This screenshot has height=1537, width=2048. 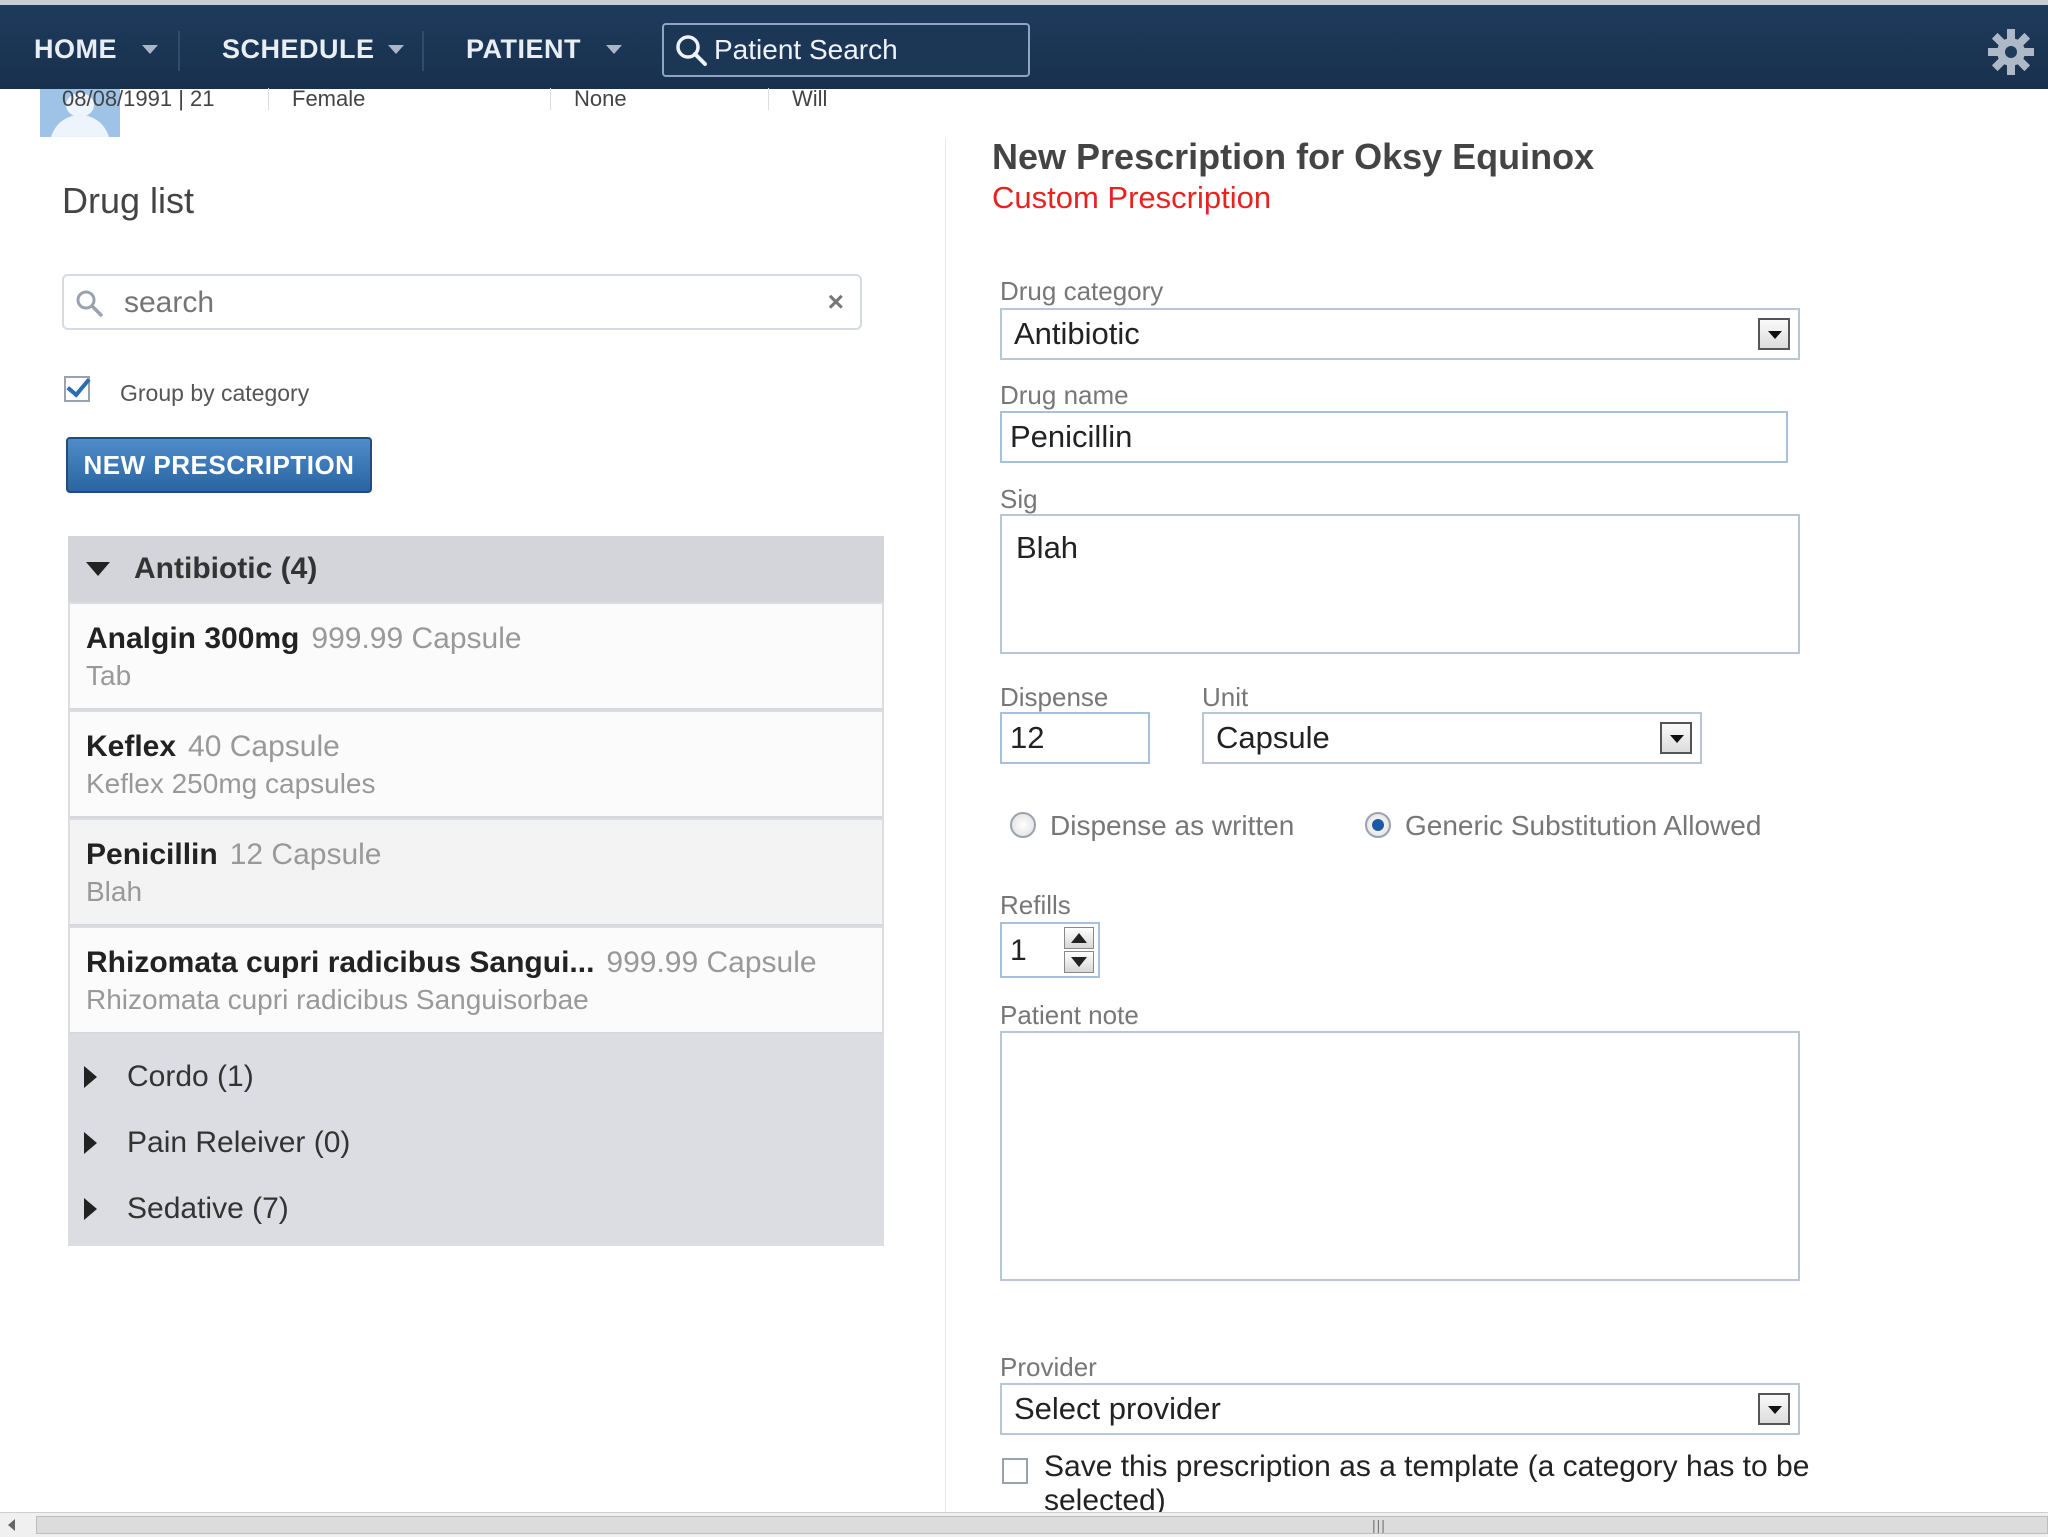 I want to click on patient-allergies: None, so click(x=600, y=98).